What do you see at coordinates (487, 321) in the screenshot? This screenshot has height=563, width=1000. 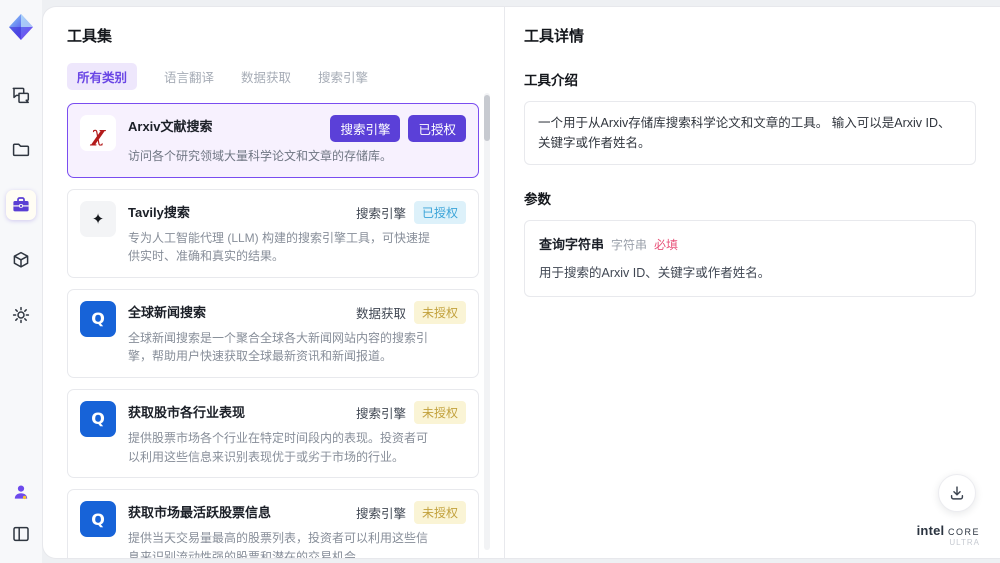 I see `list-scrollbar` at bounding box center [487, 321].